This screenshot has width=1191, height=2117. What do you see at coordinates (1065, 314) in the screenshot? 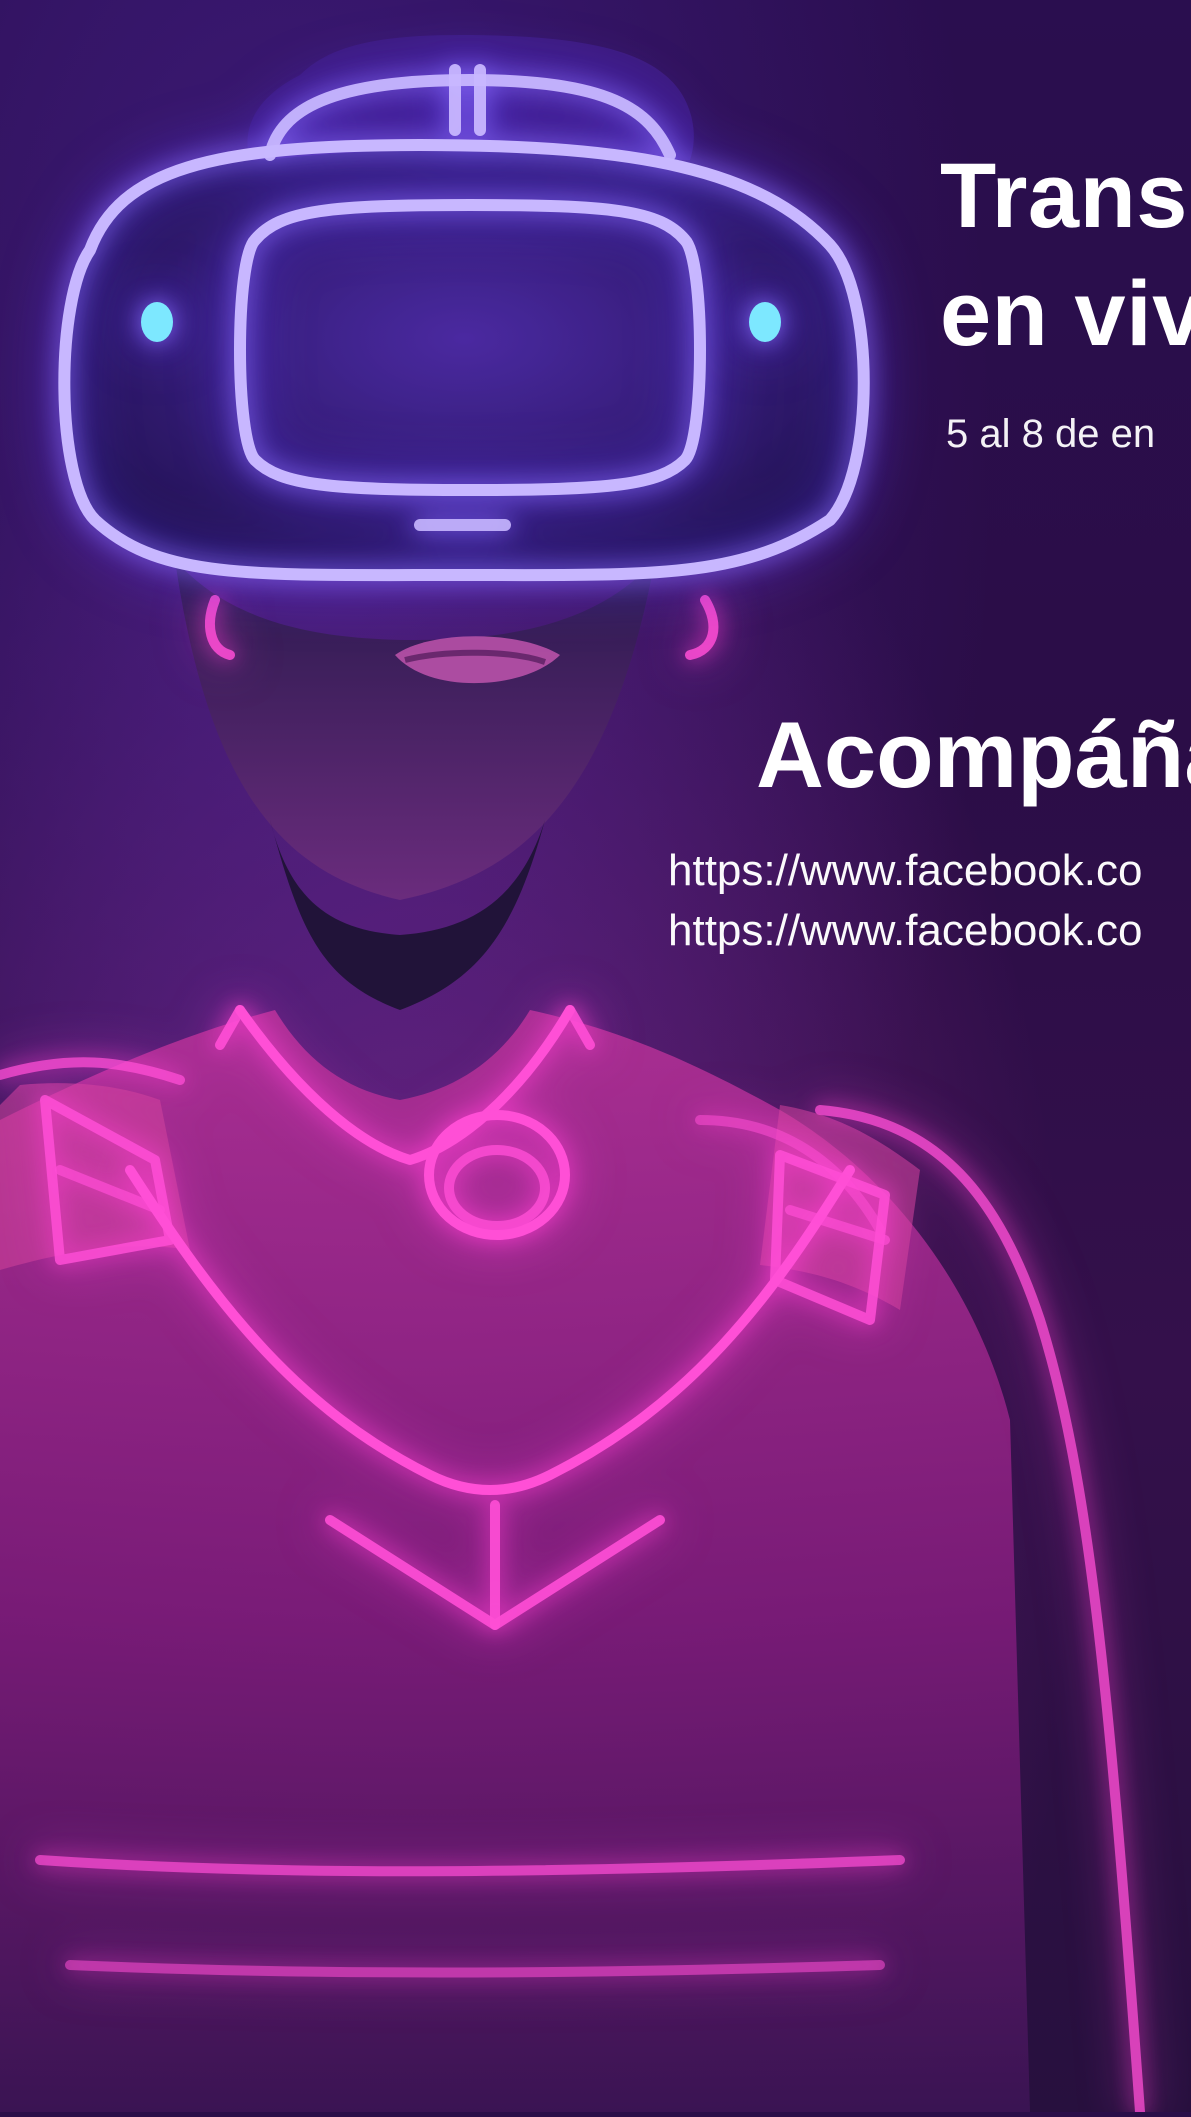
I see `title-line-2: en viv` at bounding box center [1065, 314].